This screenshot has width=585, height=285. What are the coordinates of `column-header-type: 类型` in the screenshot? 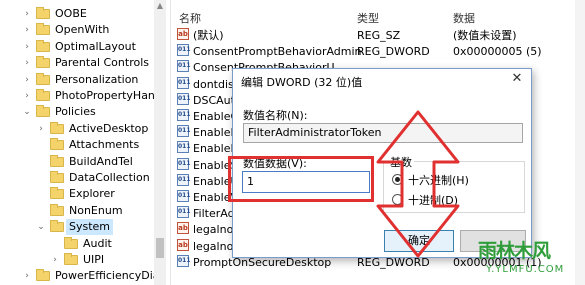 It's located at (368, 18).